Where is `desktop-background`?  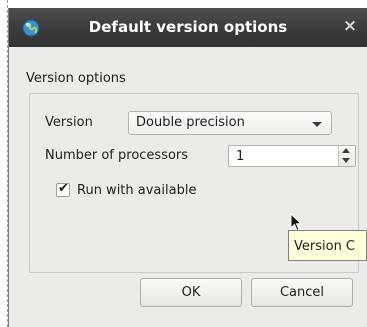
desktop-background is located at coordinates (4, 163).